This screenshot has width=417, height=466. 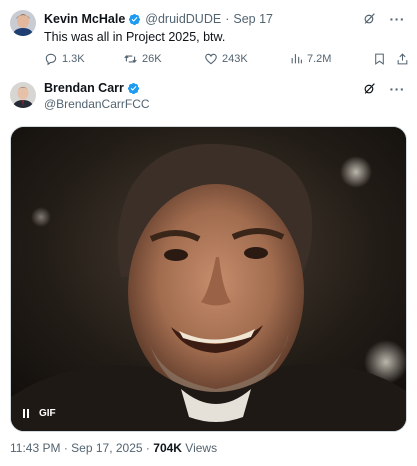 I want to click on author-handle: @druidDUDE, so click(x=183, y=19).